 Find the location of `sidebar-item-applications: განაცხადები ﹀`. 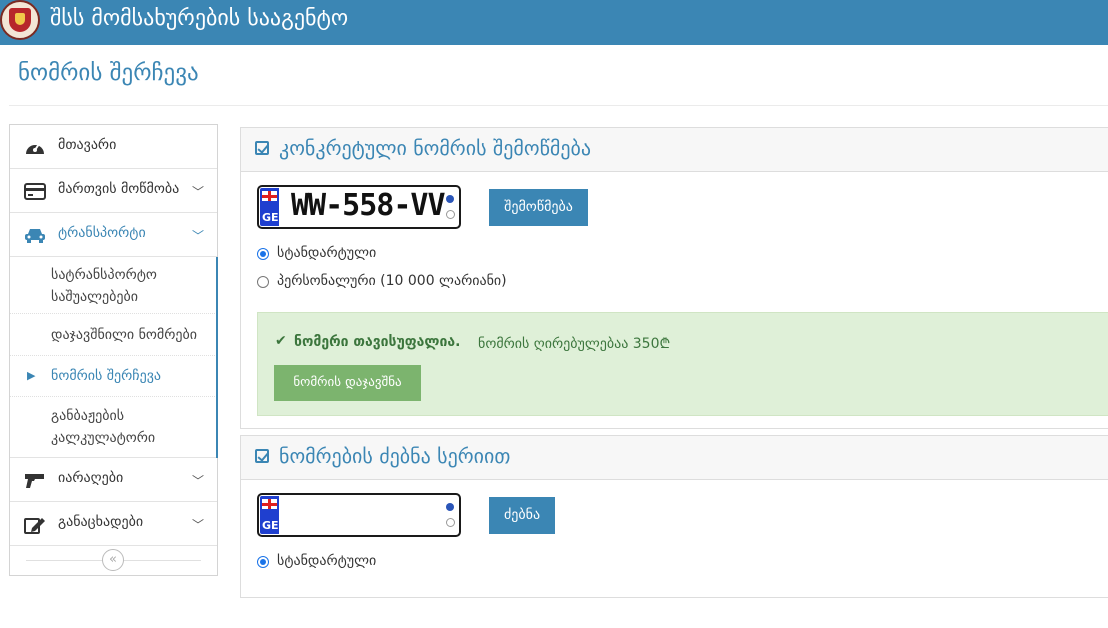

sidebar-item-applications: განაცხადები ﹀ is located at coordinates (113, 524).